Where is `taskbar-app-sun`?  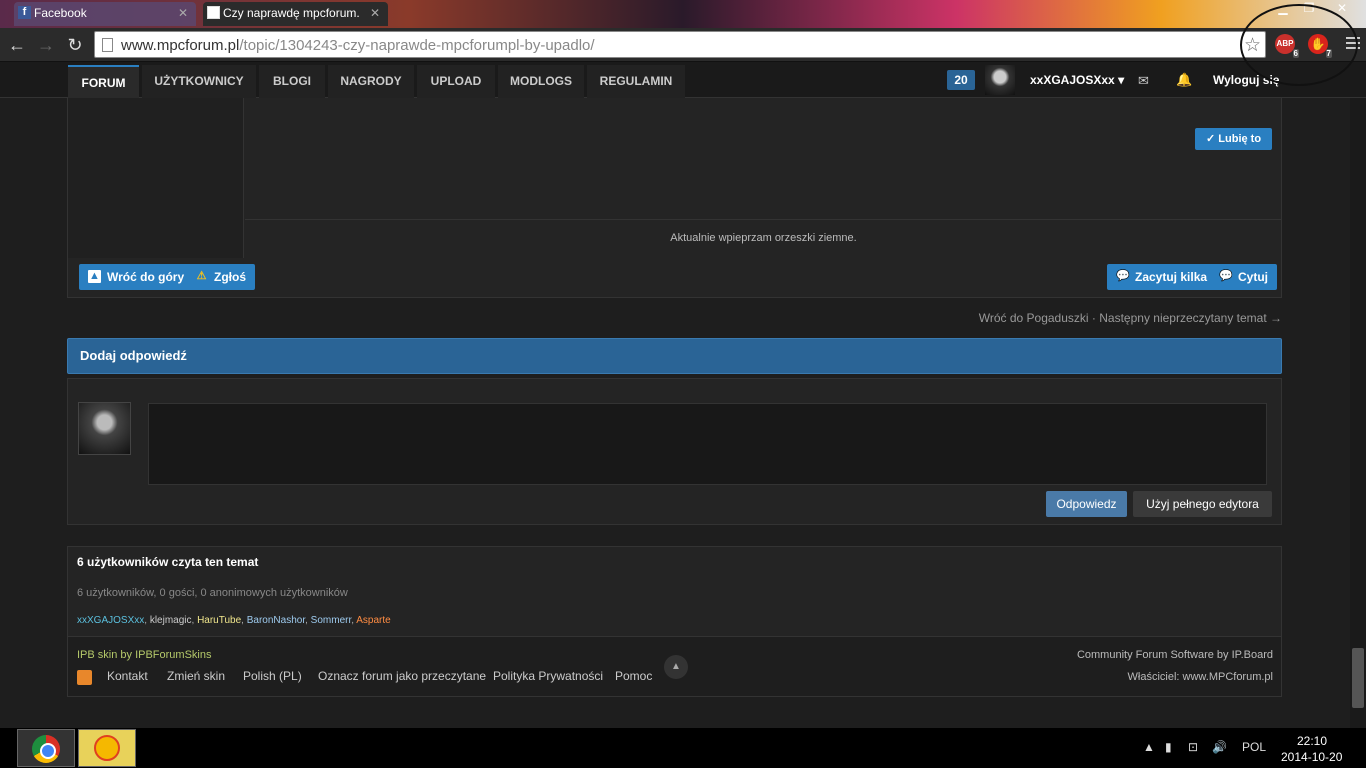 taskbar-app-sun is located at coordinates (107, 748).